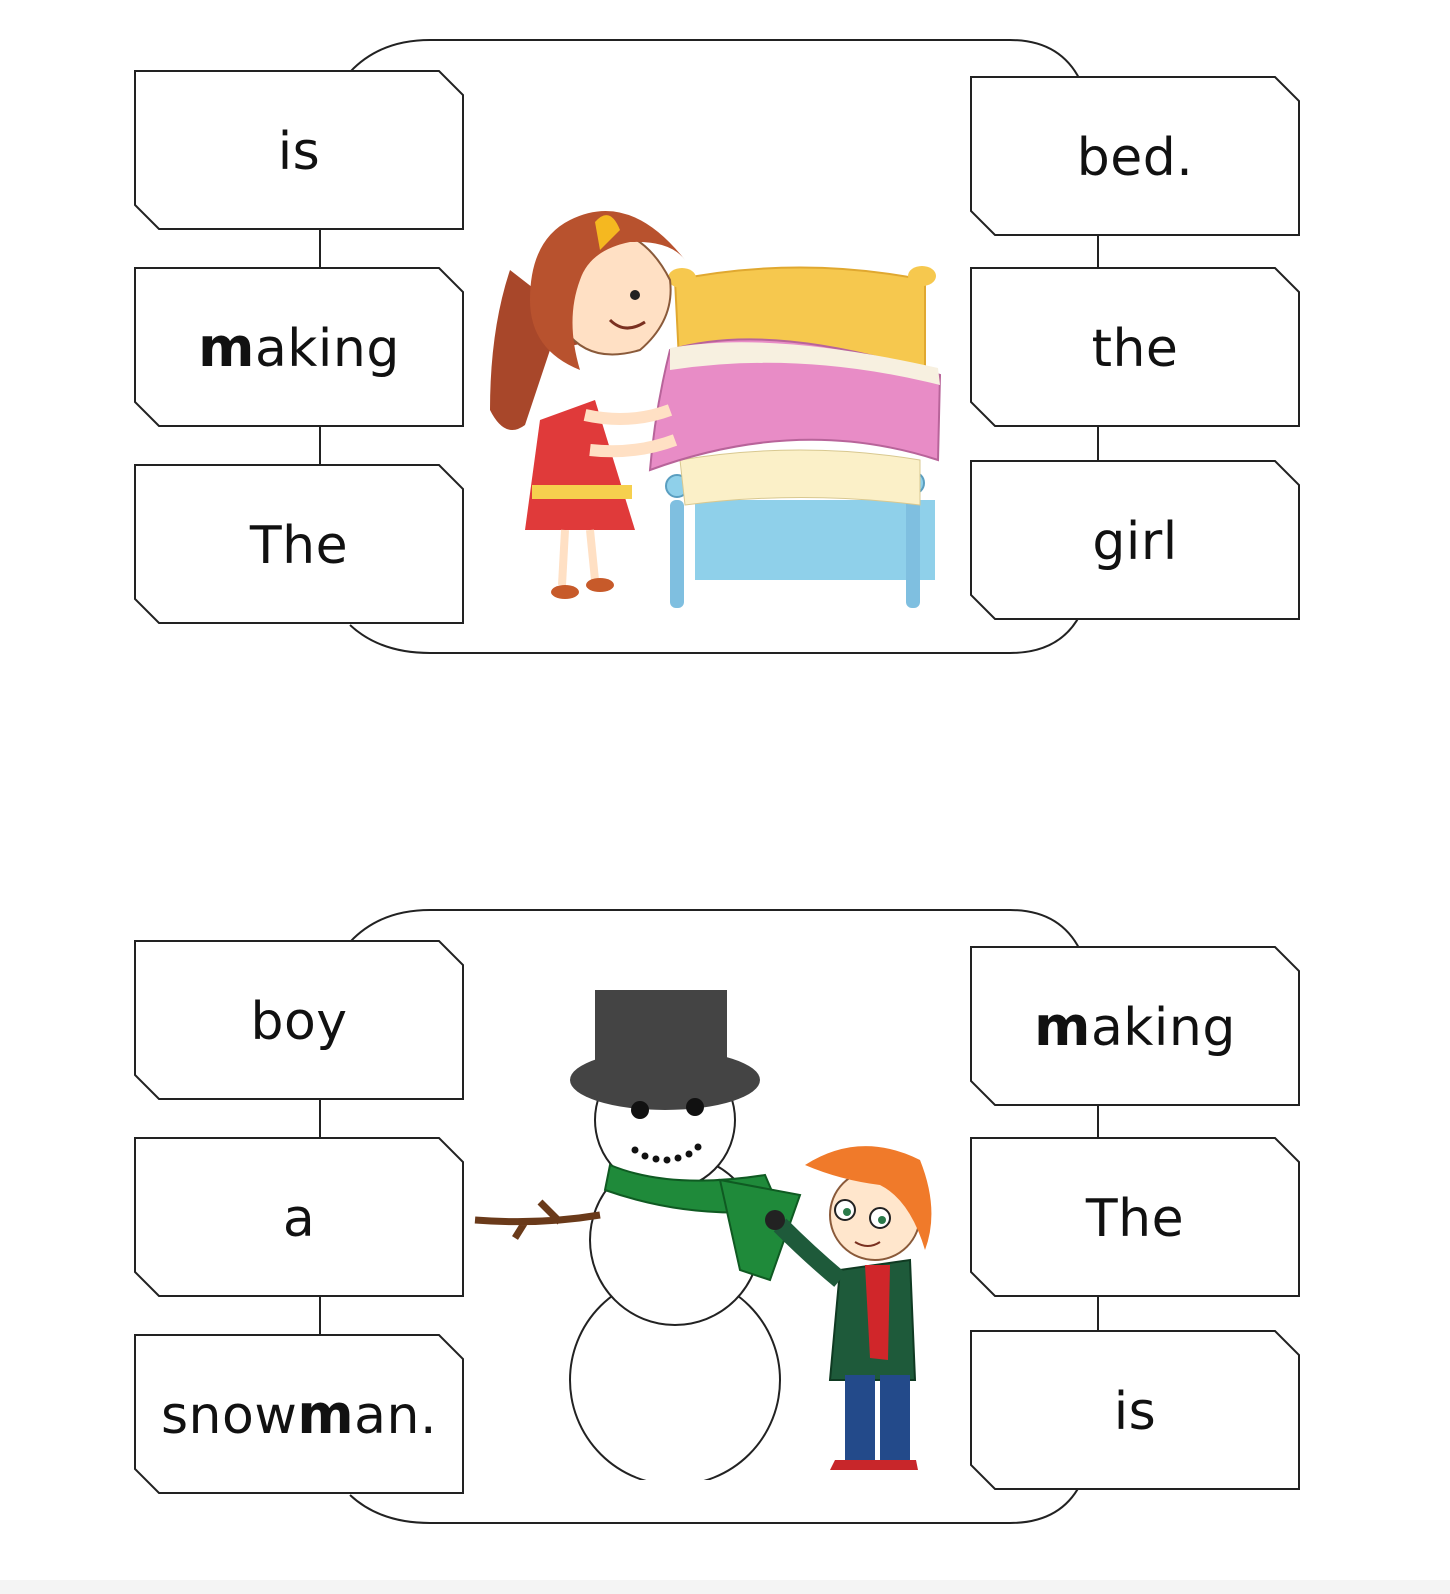 The width and height of the screenshot is (1450, 1594). I want to click on boy-snowman-illustration, so click(703, 1235).